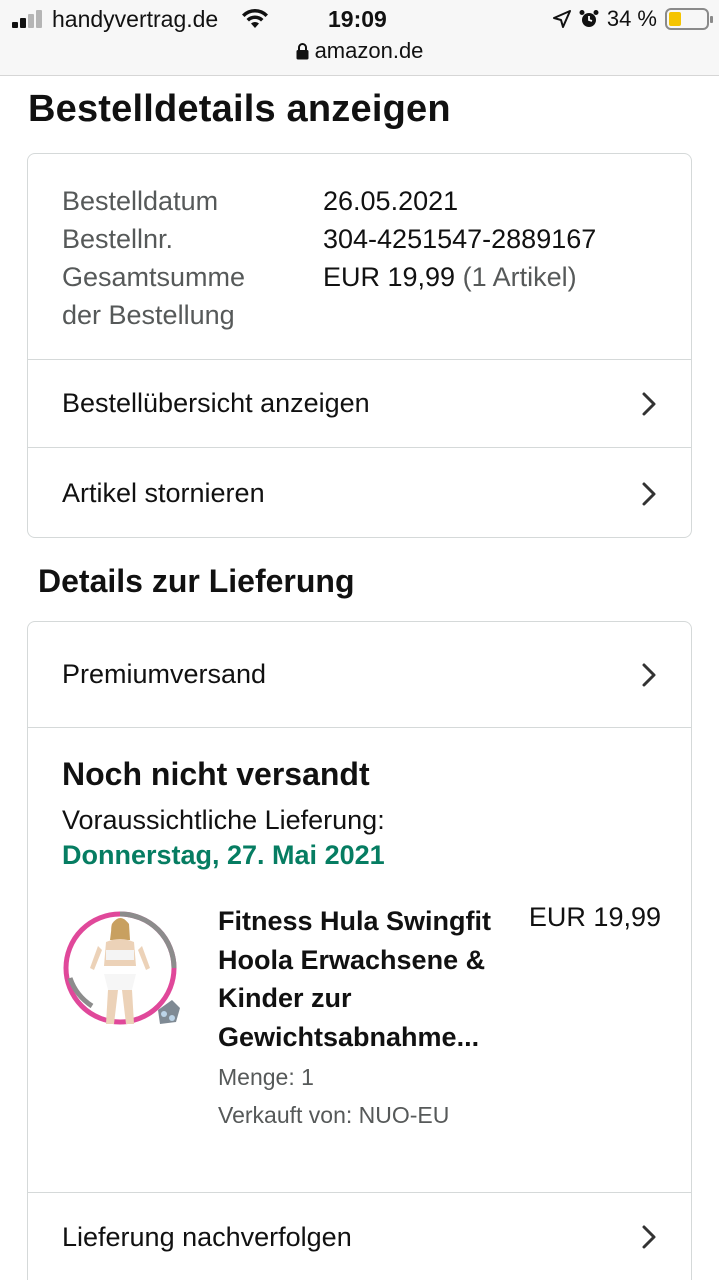  What do you see at coordinates (164, 674) in the screenshot?
I see `shipping-method-label: Premiumversand` at bounding box center [164, 674].